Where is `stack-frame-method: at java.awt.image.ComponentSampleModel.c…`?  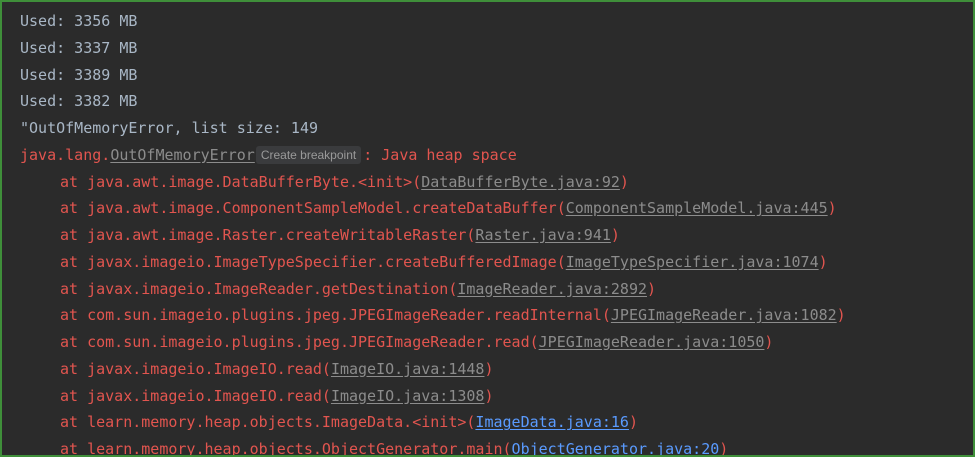 stack-frame-method: at java.awt.image.ComponentSampleModel.c… is located at coordinates (313, 208).